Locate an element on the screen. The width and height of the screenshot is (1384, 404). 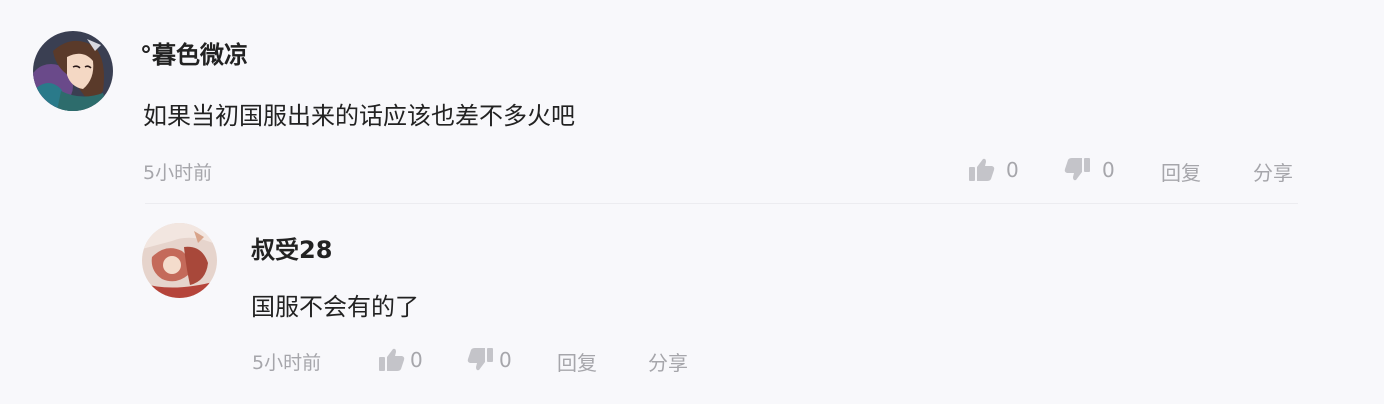
comment-like-button: 0 is located at coordinates (993, 169).